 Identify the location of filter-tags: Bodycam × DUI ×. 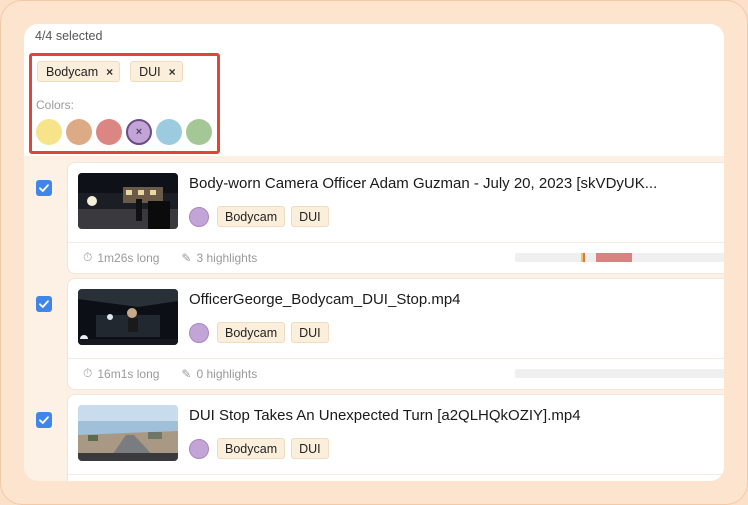
(110, 71).